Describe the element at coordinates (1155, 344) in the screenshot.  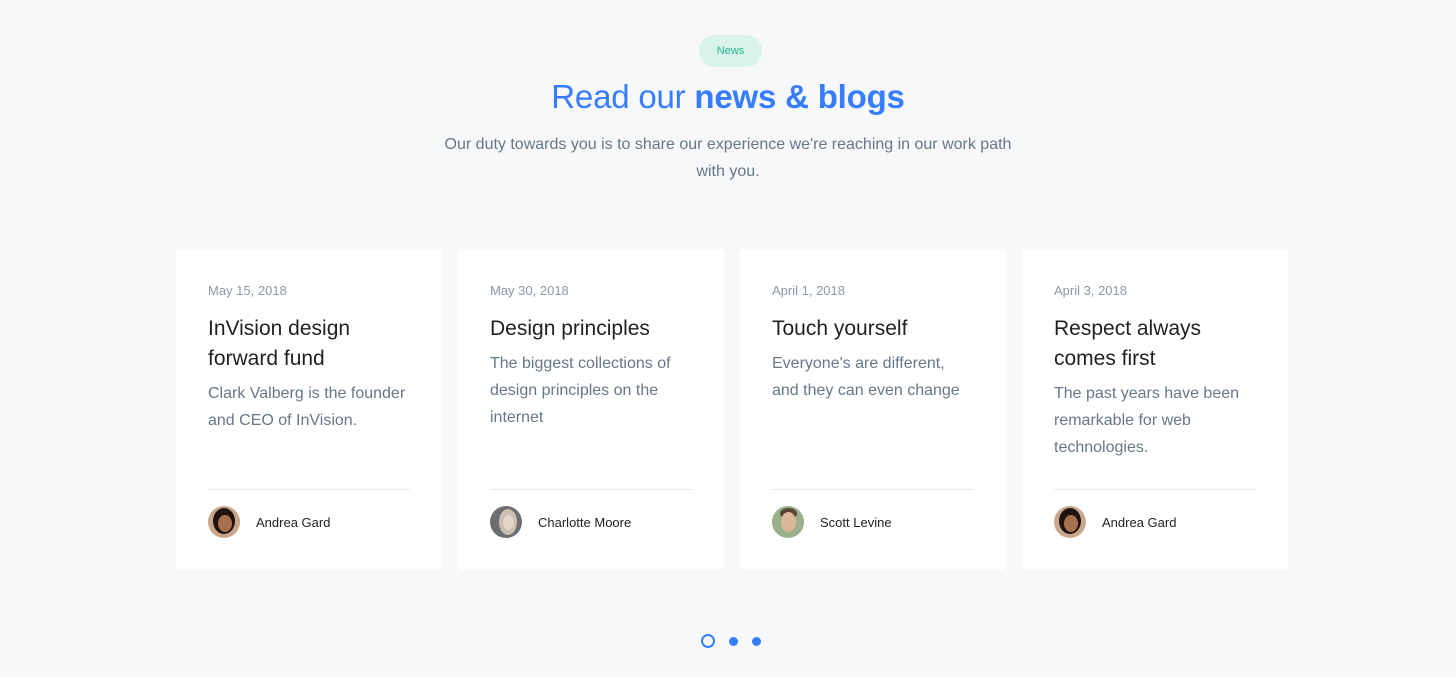
I see `post-title: Respect always comes first` at that location.